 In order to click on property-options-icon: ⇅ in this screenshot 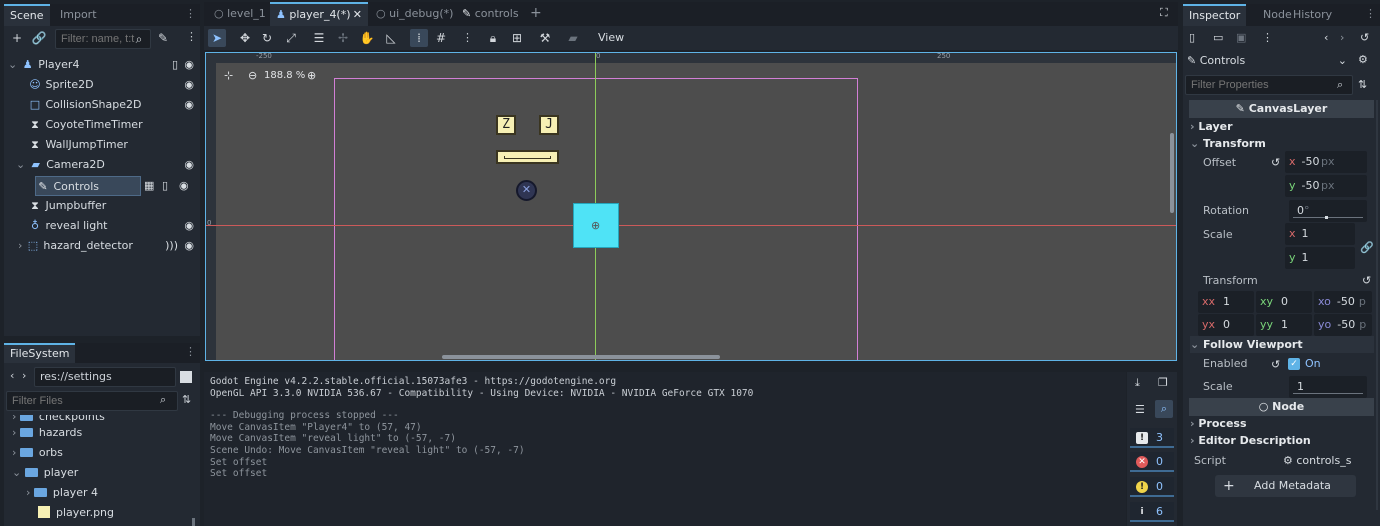, I will do `click(1362, 84)`.